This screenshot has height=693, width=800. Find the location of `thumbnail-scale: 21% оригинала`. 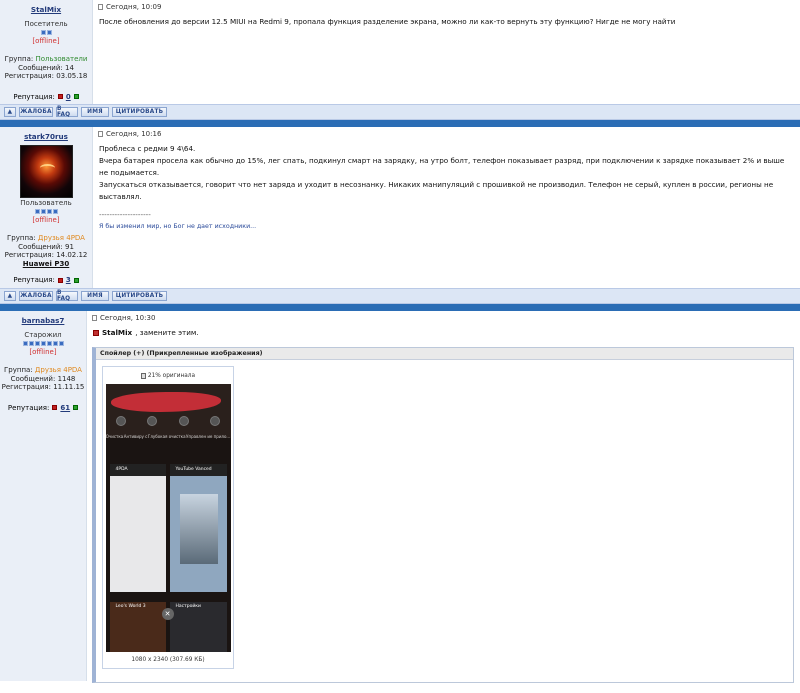

thumbnail-scale: 21% оригинала is located at coordinates (171, 376).